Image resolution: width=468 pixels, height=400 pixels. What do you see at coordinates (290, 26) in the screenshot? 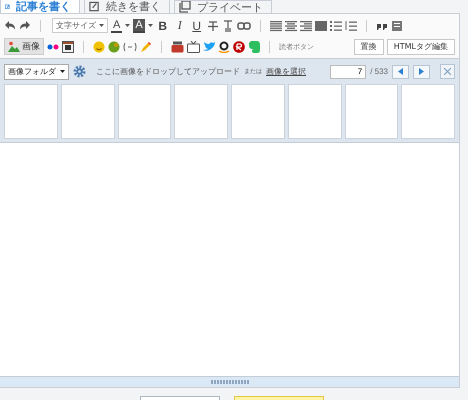
I see `align-center-icon` at bounding box center [290, 26].